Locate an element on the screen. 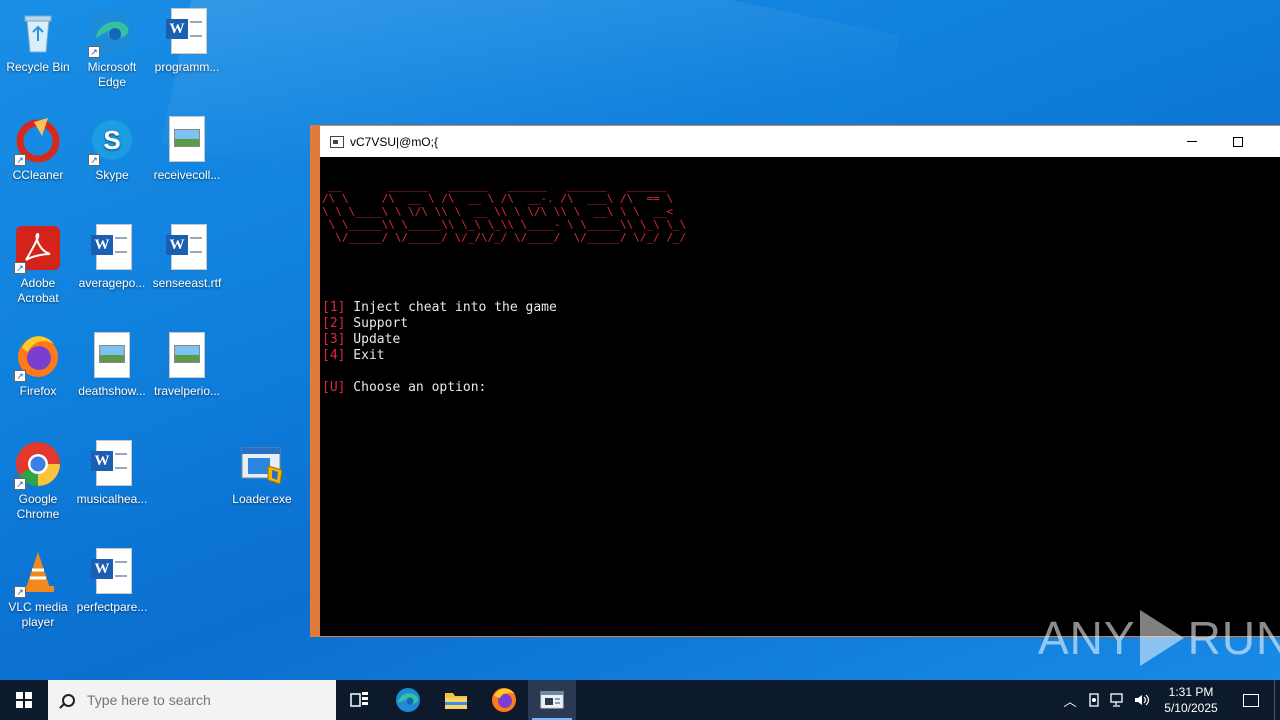 The height and width of the screenshot is (720, 1280). menu-option-key: [2] is located at coordinates (334, 323).